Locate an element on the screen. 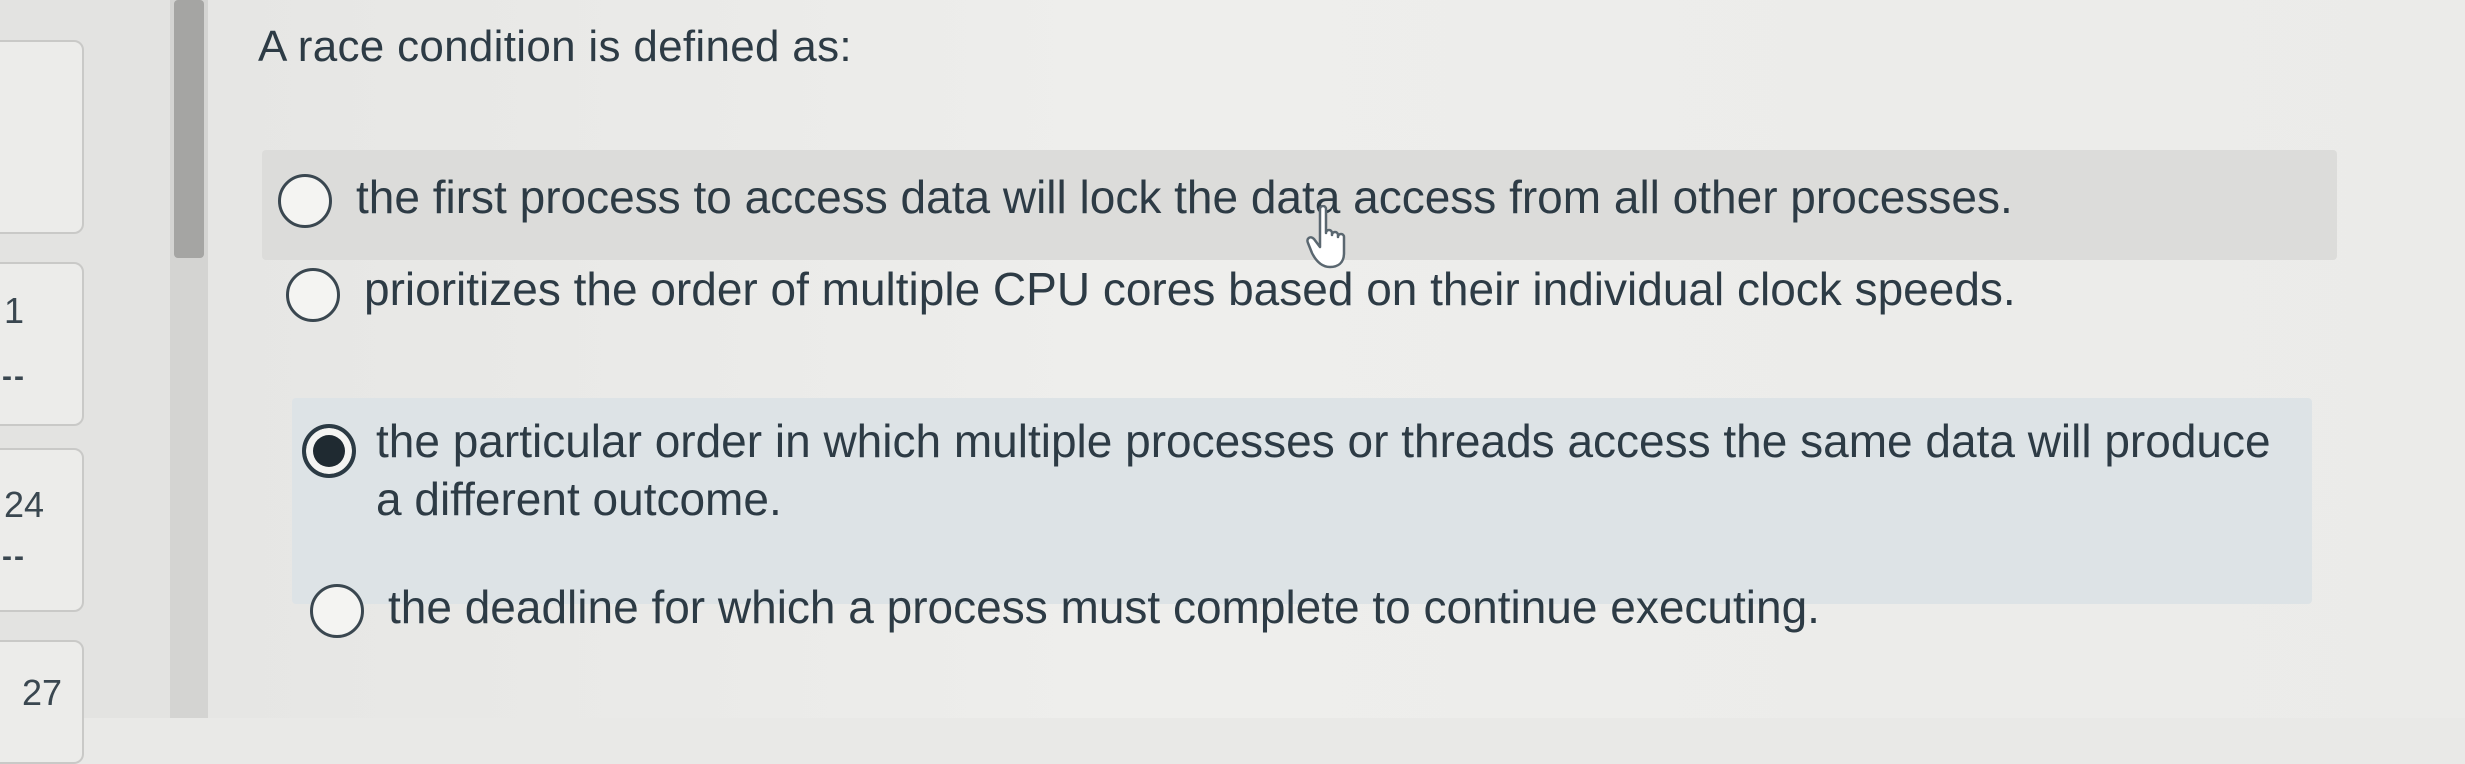  question-text: A race condition is defined as: is located at coordinates (555, 46).